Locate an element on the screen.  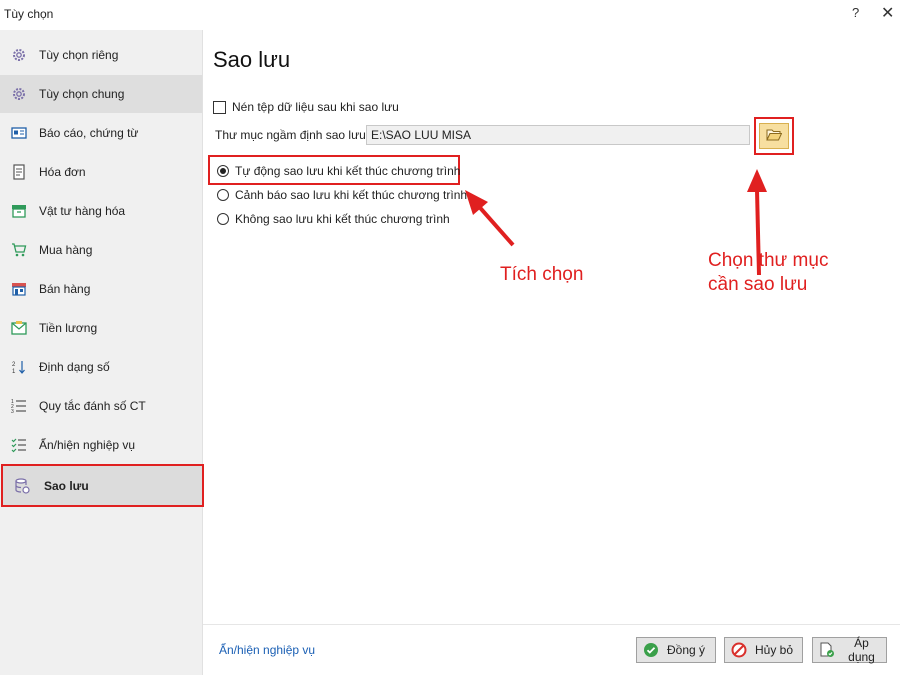
sidebar-item-label: Mua hàng is located at coordinates (66, 250).